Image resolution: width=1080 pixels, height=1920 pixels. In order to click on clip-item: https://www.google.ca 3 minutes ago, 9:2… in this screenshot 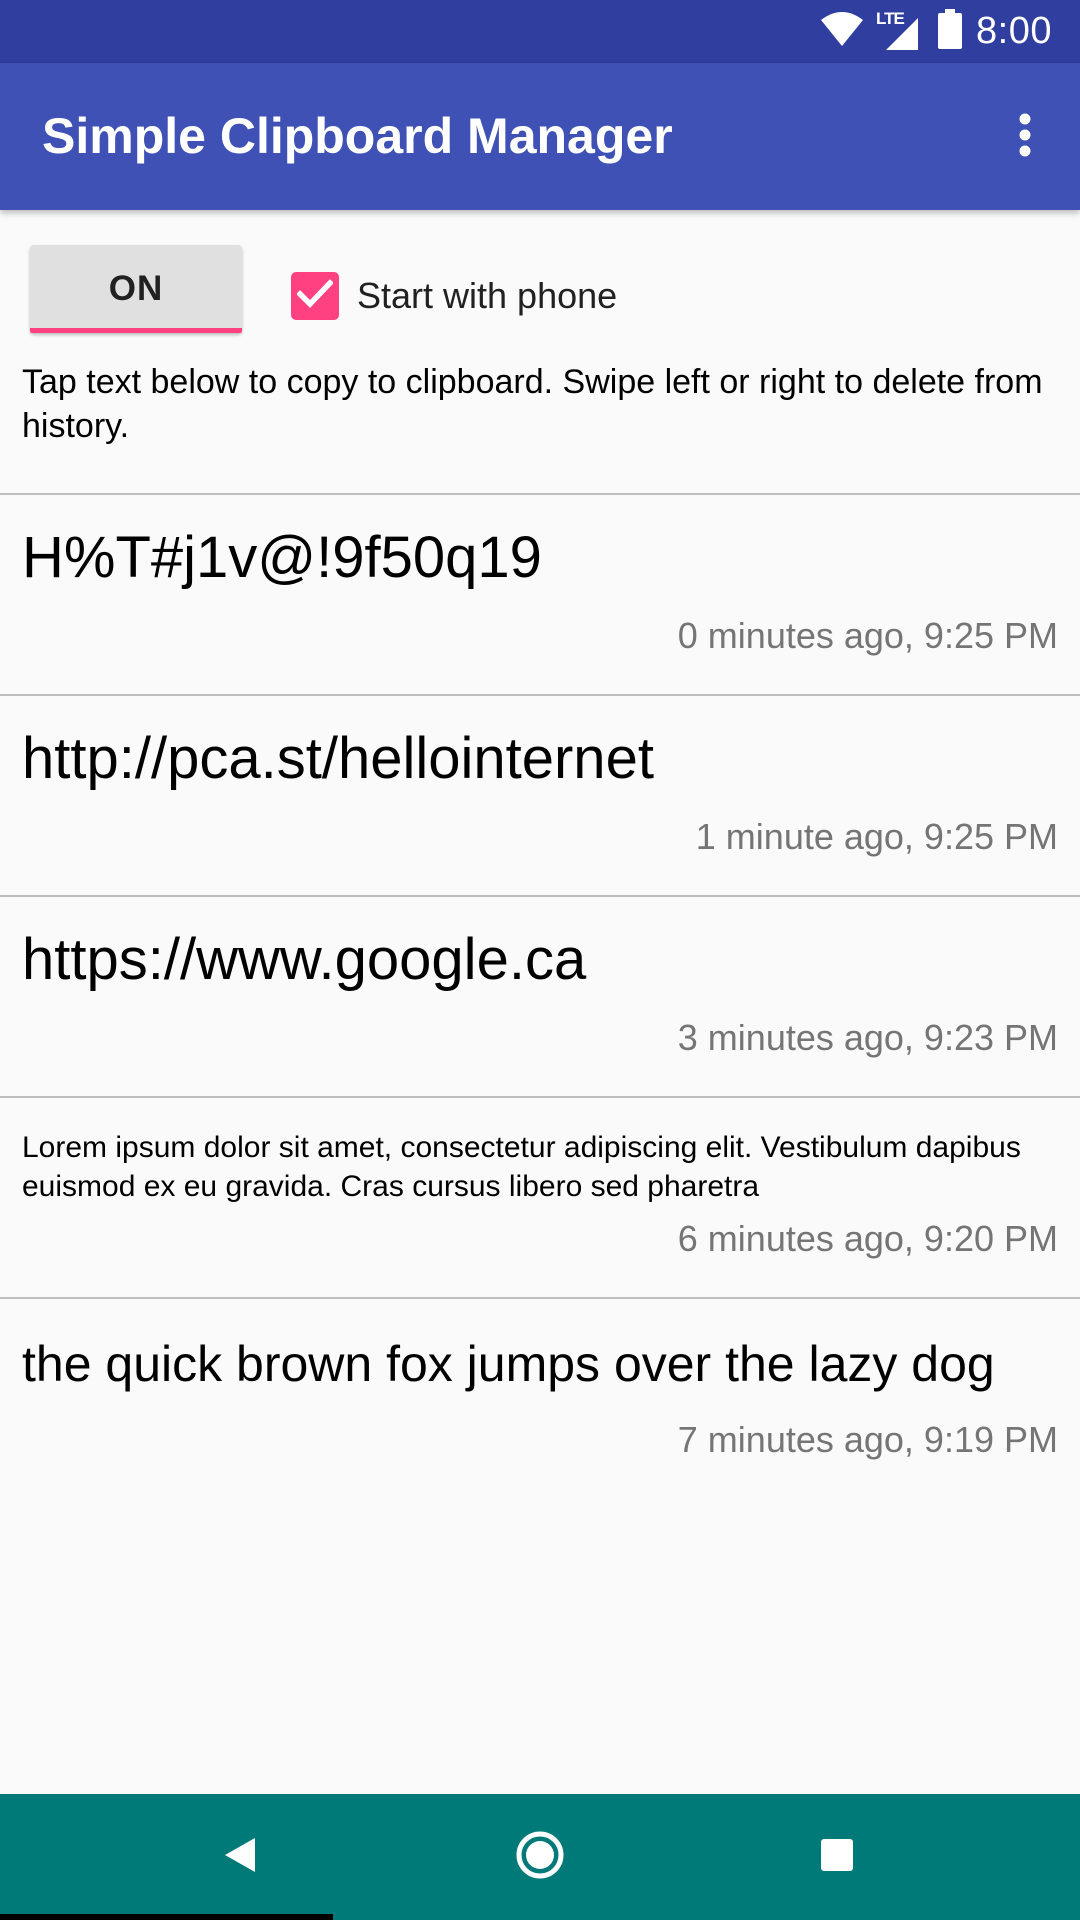, I will do `click(540, 997)`.